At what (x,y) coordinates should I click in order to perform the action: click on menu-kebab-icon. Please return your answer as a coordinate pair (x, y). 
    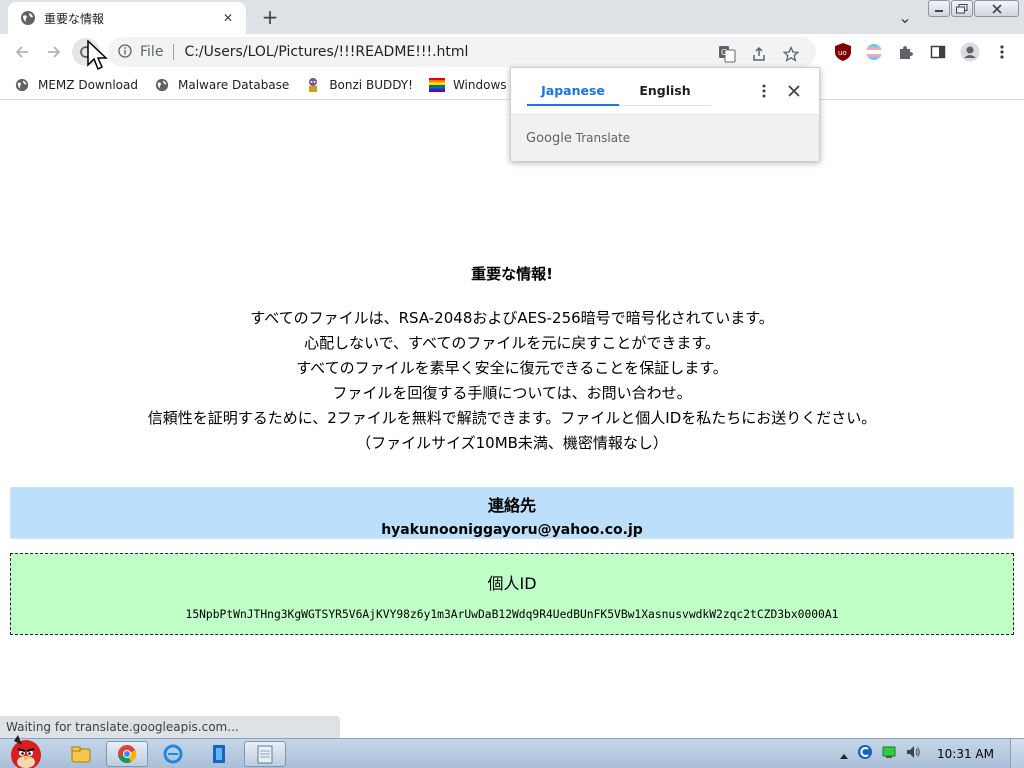
    Looking at the image, I should click on (1002, 52).